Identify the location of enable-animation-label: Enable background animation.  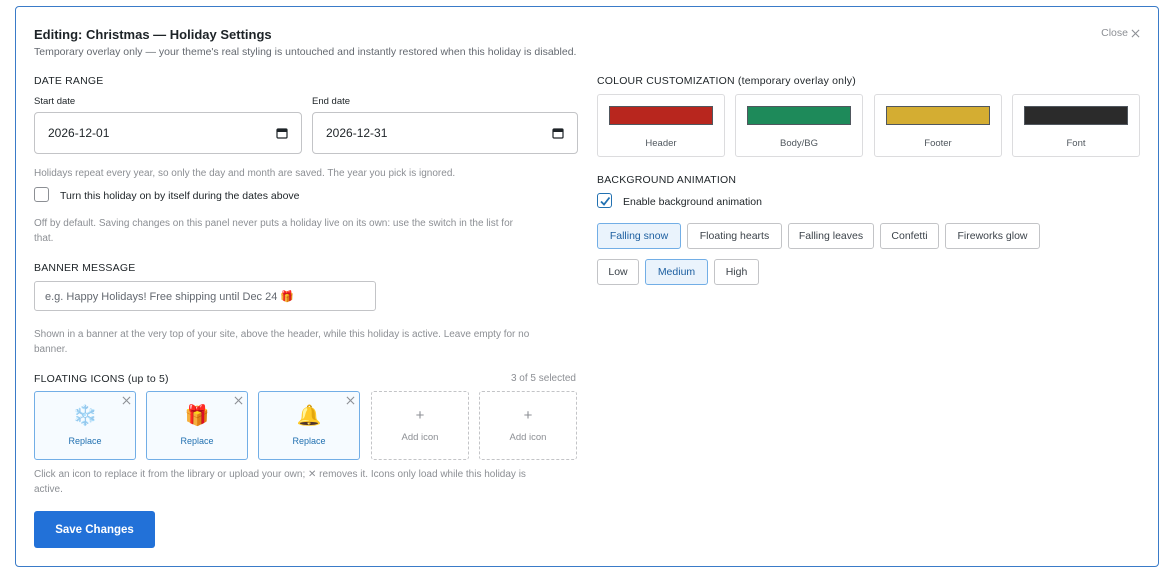
(692, 202).